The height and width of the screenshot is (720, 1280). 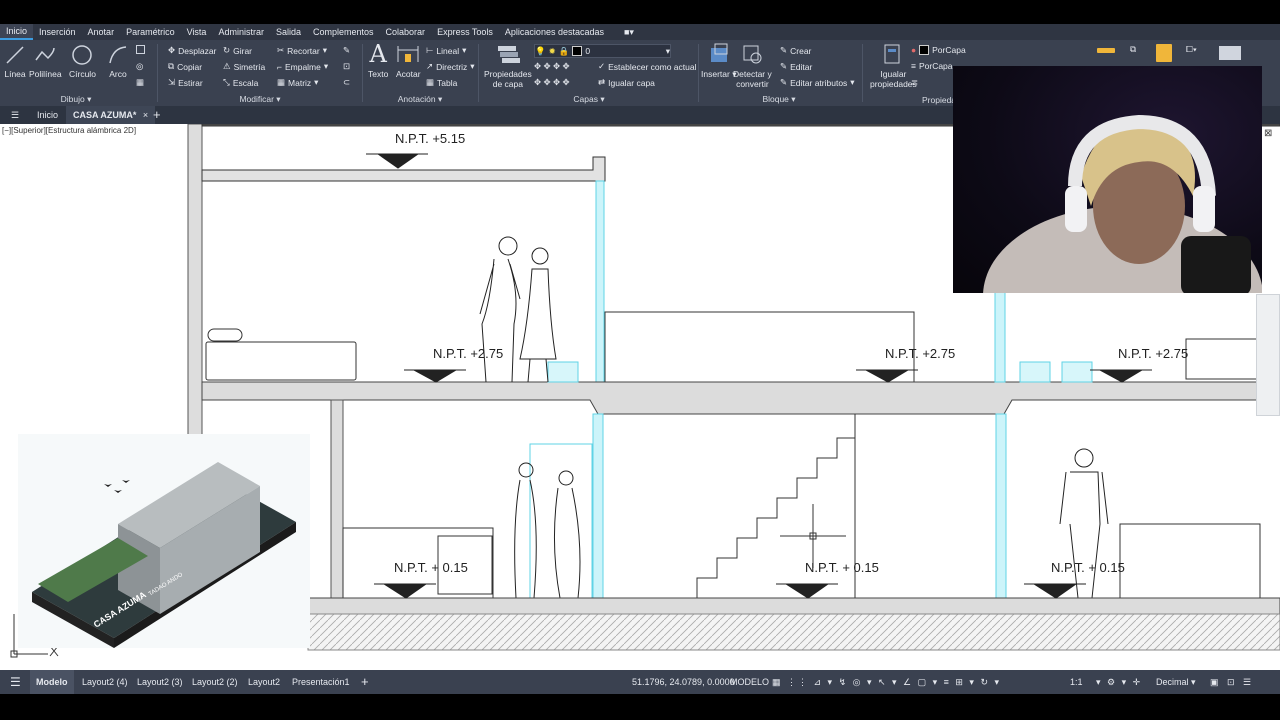 I want to click on panel-title-annotation: Anotación, so click(x=417, y=99).